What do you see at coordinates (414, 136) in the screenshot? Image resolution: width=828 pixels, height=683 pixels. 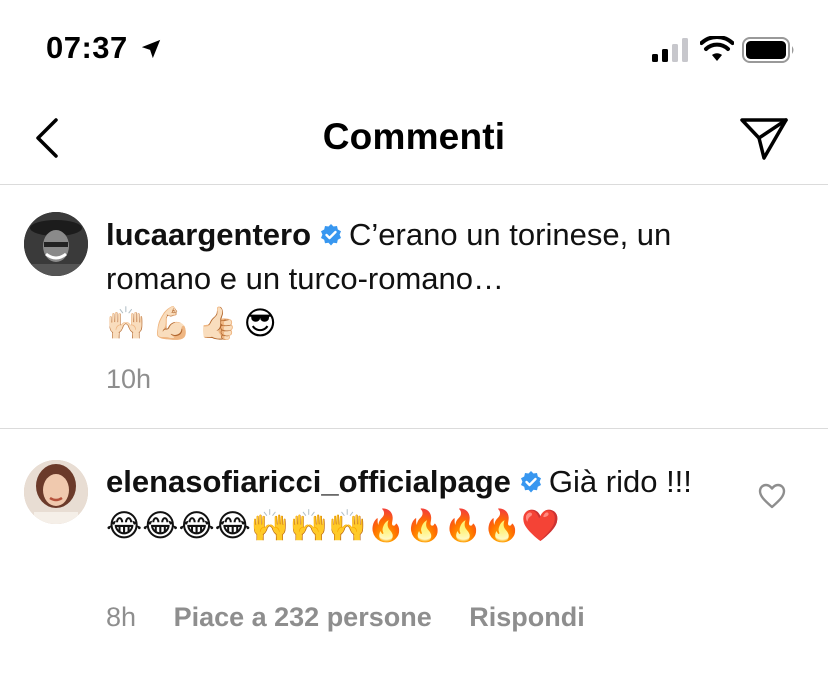 I see `page-title: Commenti` at bounding box center [414, 136].